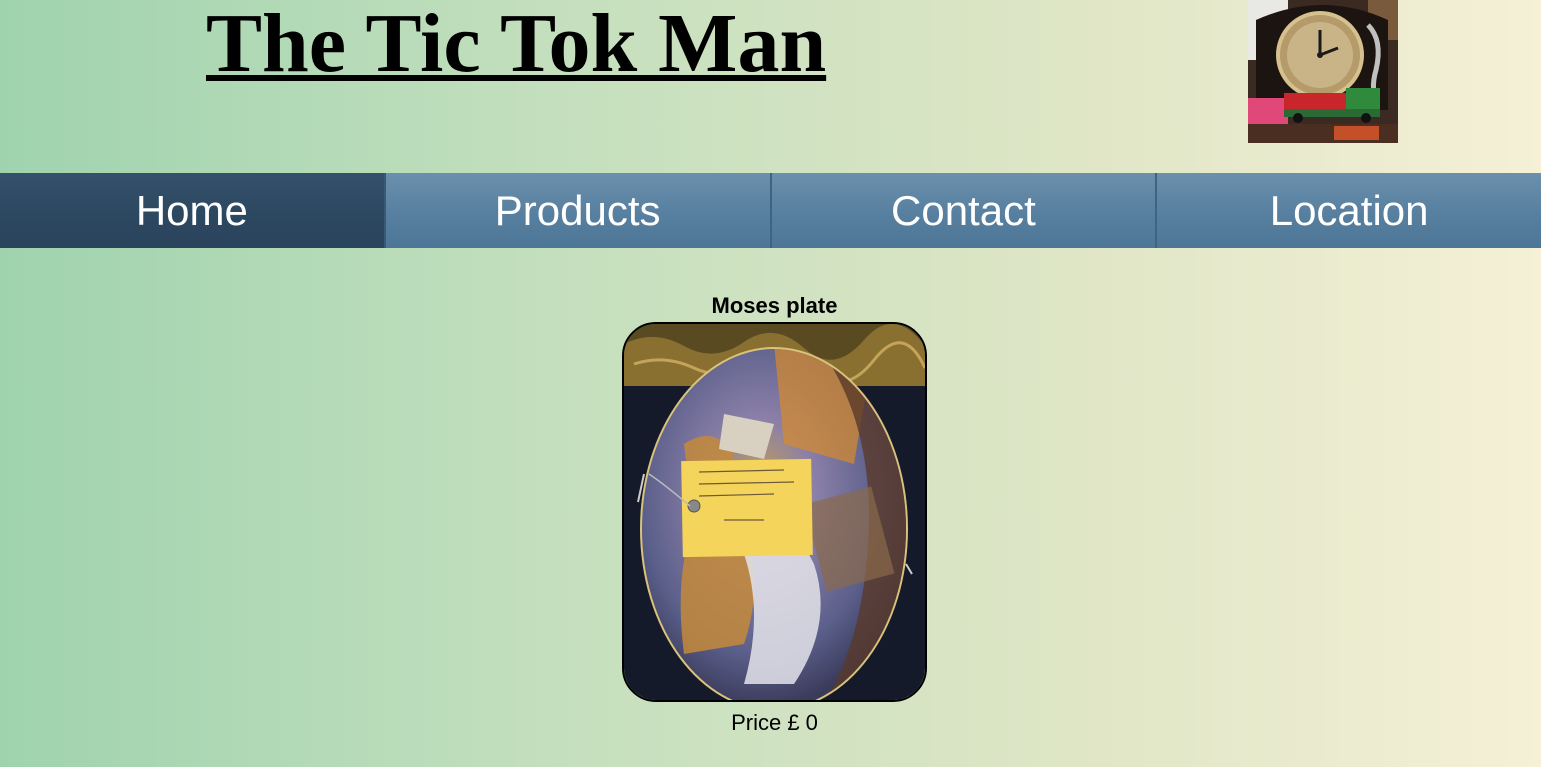 The width and height of the screenshot is (1541, 767). What do you see at coordinates (774, 512) in the screenshot?
I see `product-image` at bounding box center [774, 512].